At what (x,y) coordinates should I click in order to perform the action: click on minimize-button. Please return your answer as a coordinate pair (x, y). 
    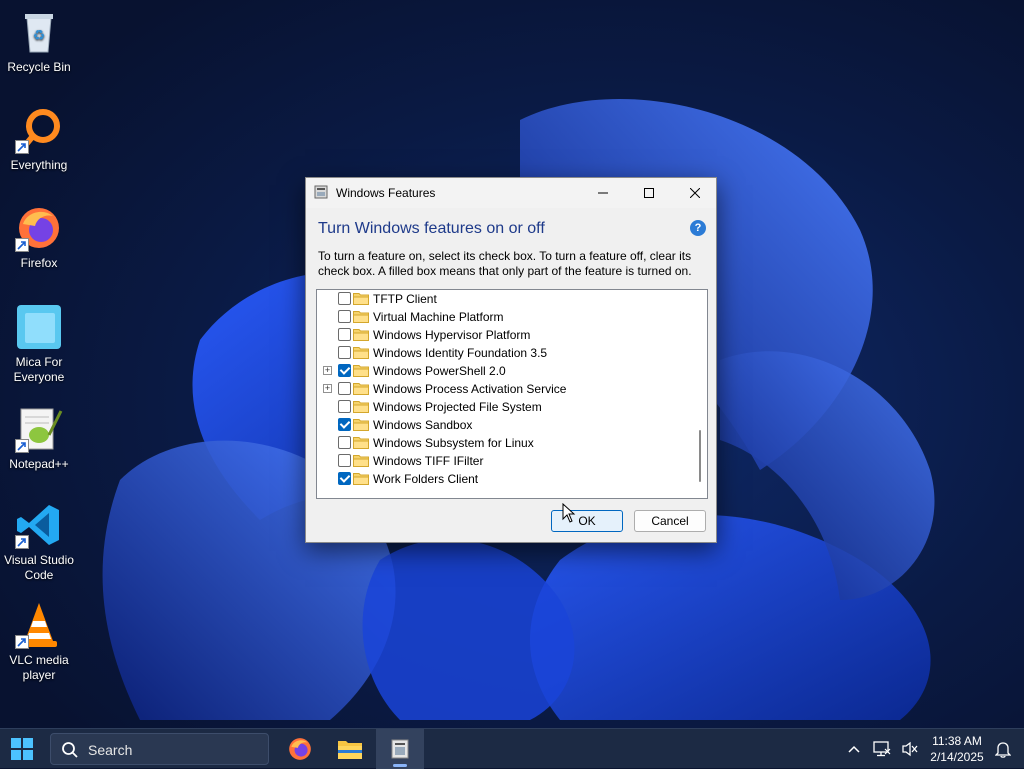
    Looking at the image, I should click on (603, 193).